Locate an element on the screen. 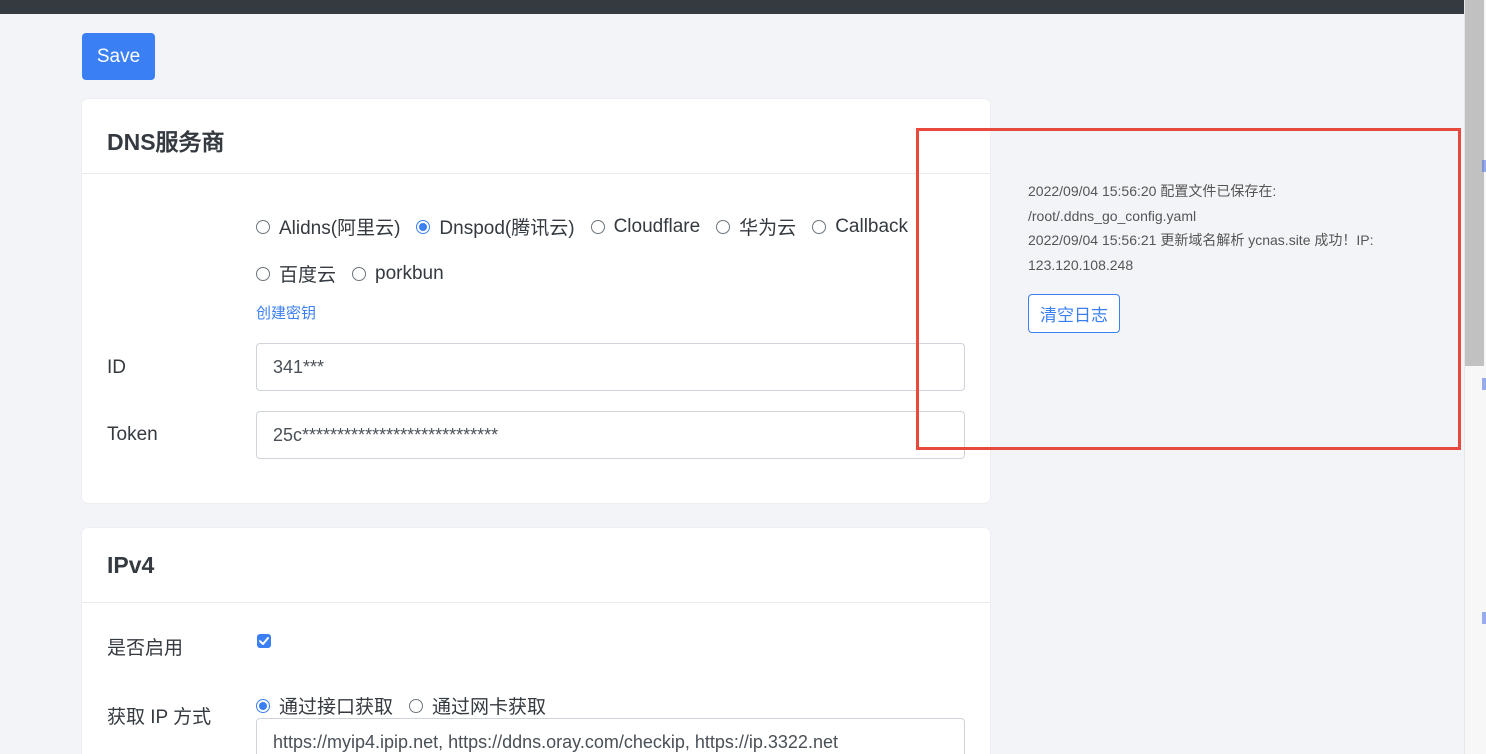 This screenshot has width=1486, height=754. provider-radio-row-2: 百度云 porkbun is located at coordinates (358, 273).